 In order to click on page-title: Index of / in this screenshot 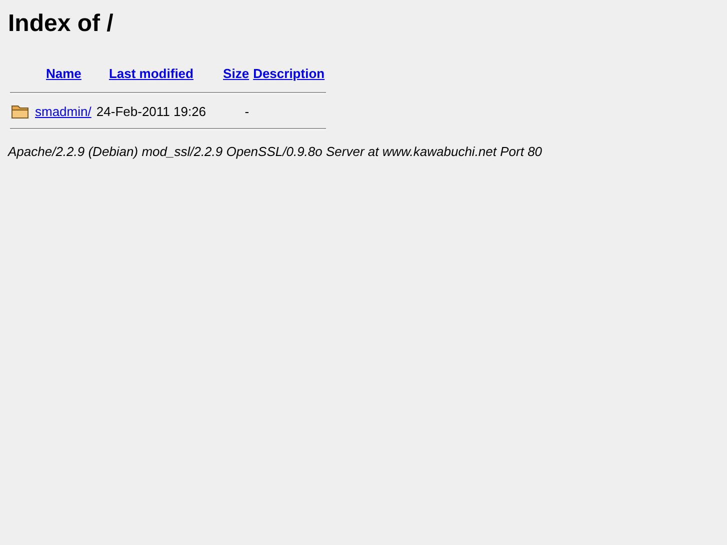, I will do `click(61, 24)`.